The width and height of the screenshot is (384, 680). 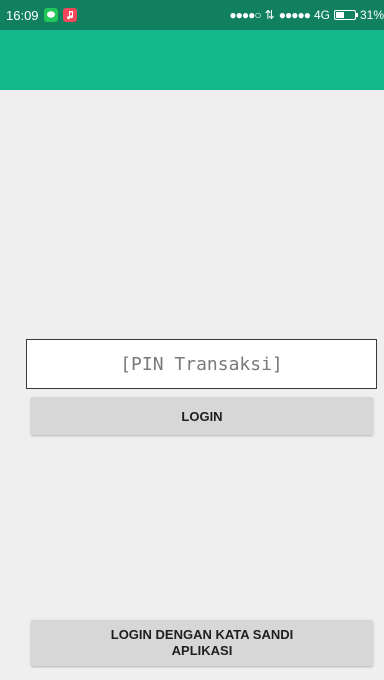 I want to click on status-time: 16:09, so click(x=22, y=15).